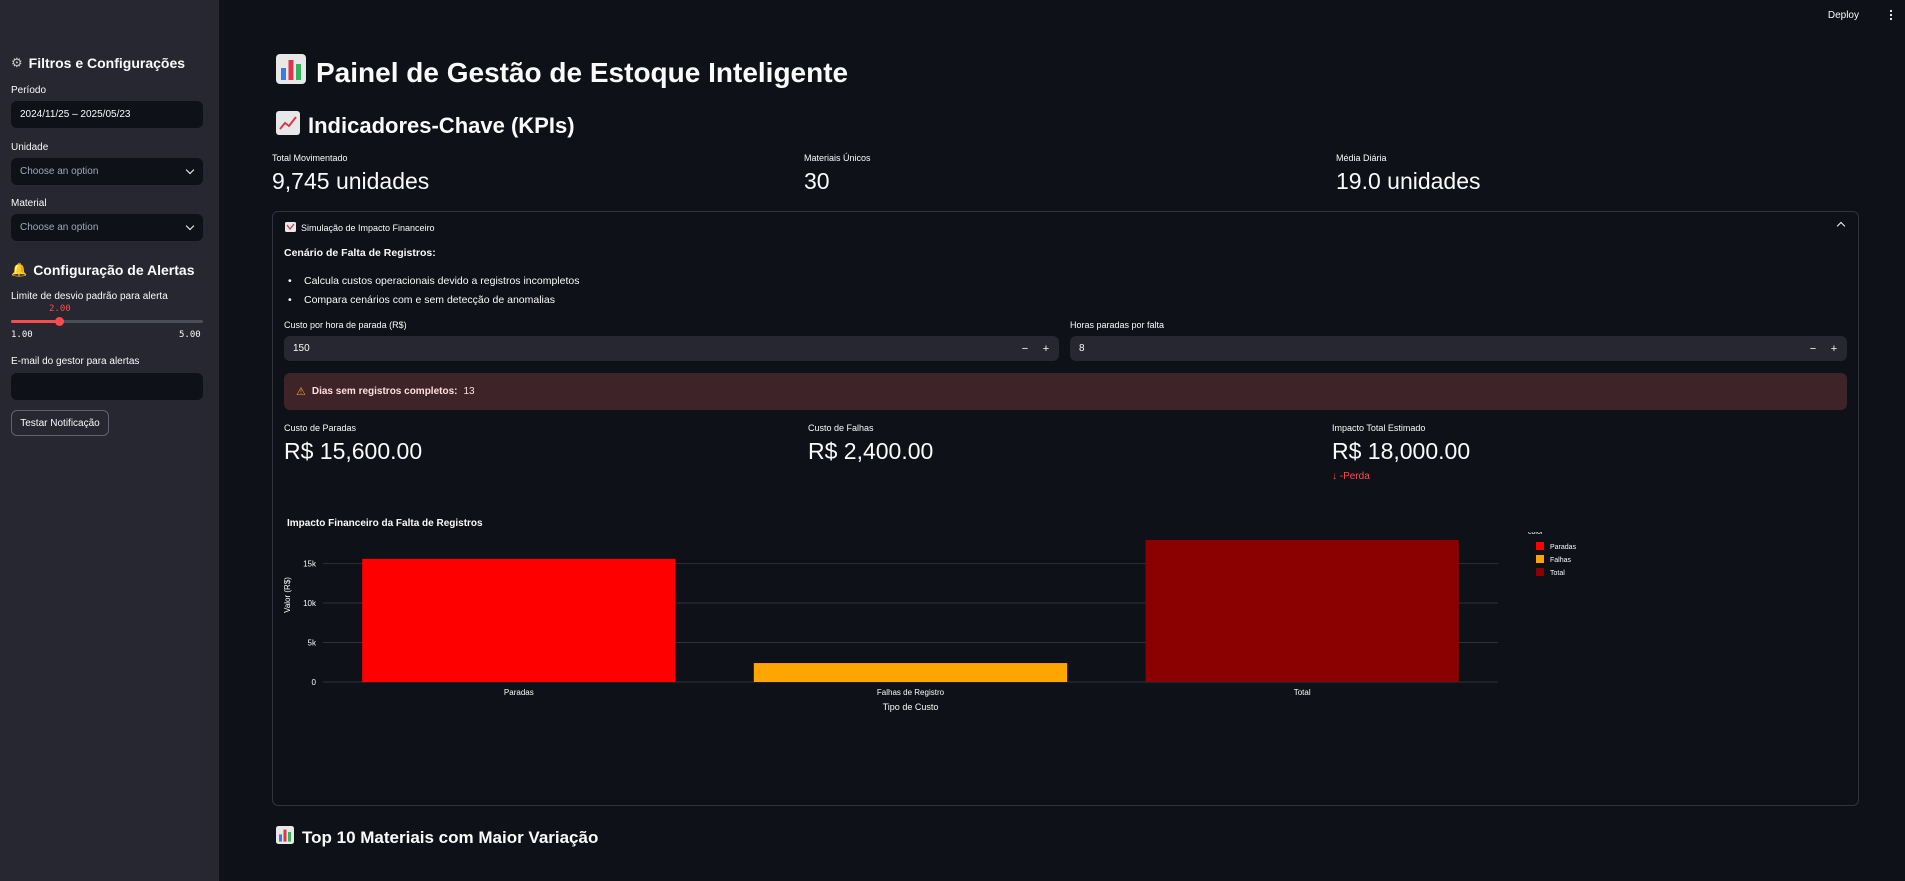 The image size is (1905, 881). Describe the element at coordinates (1302, 692) in the screenshot. I see `x-tick-label: Total` at that location.